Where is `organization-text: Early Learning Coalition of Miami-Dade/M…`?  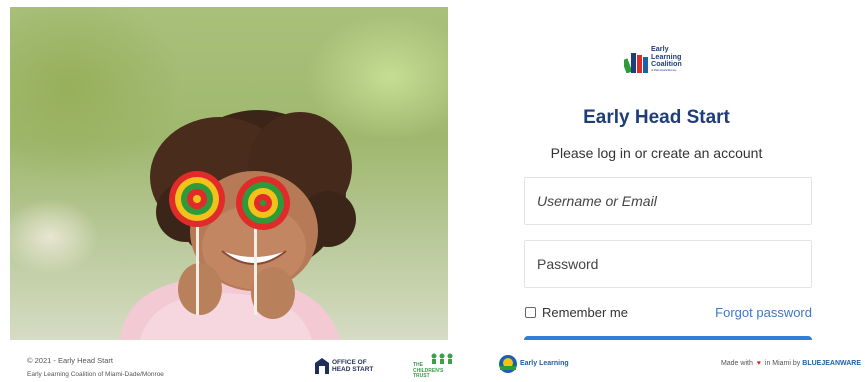
organization-text: Early Learning Coalition of Miami-Dade/M… is located at coordinates (95, 374).